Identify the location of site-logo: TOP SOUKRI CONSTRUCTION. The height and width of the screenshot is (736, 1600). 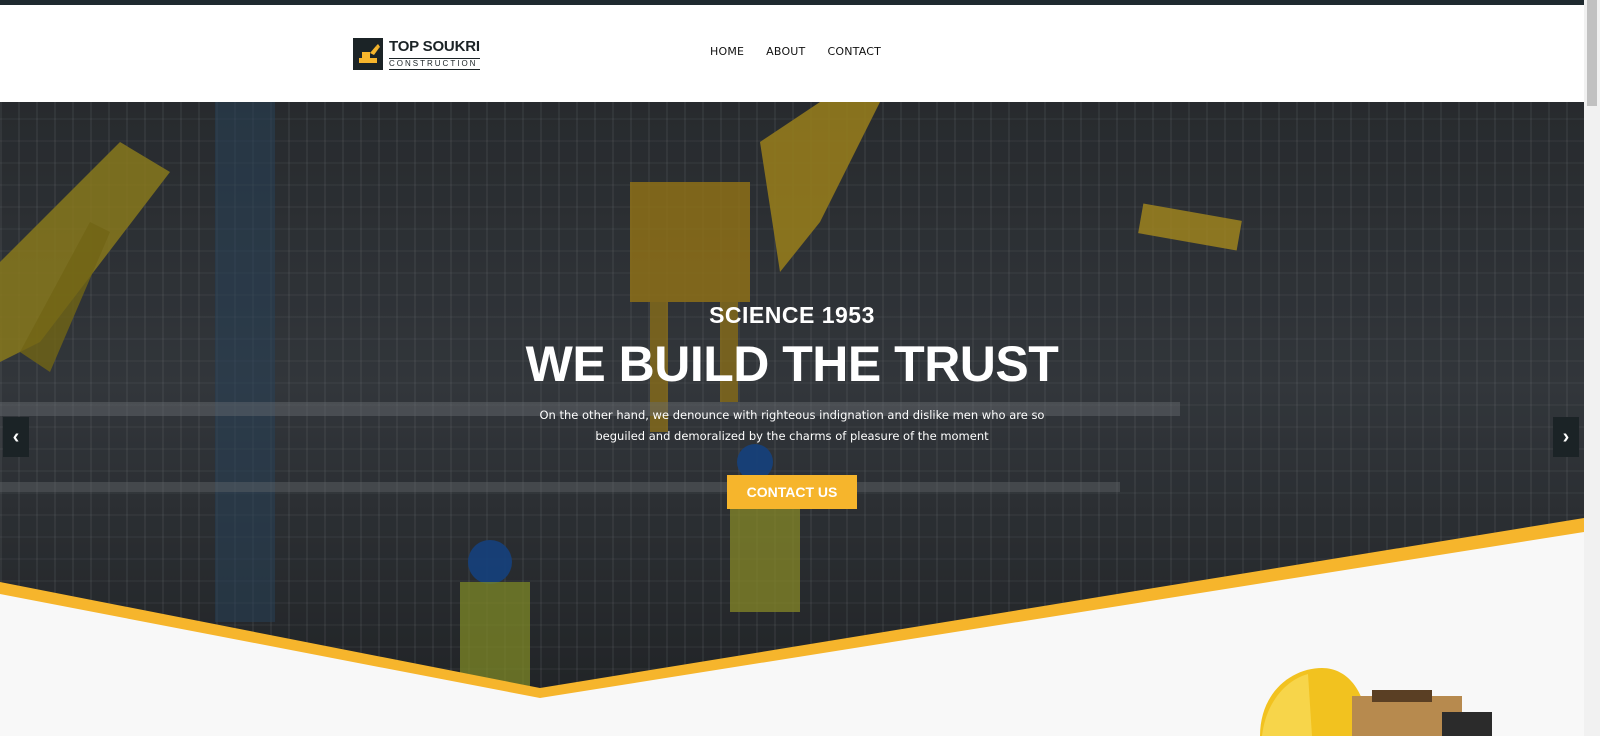
(416, 54).